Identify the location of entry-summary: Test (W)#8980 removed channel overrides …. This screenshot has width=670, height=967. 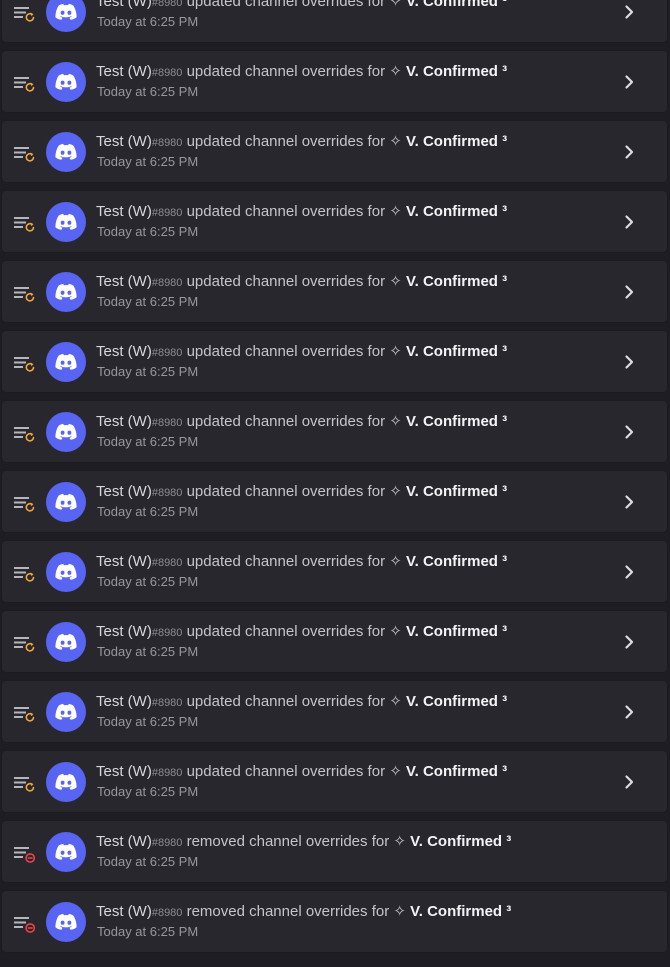
(303, 912).